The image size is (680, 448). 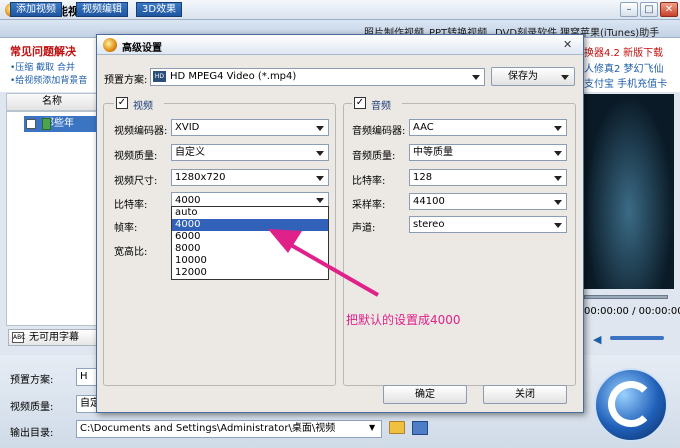 I want to click on annotation-arrow-shaft, so click(x=331, y=268).